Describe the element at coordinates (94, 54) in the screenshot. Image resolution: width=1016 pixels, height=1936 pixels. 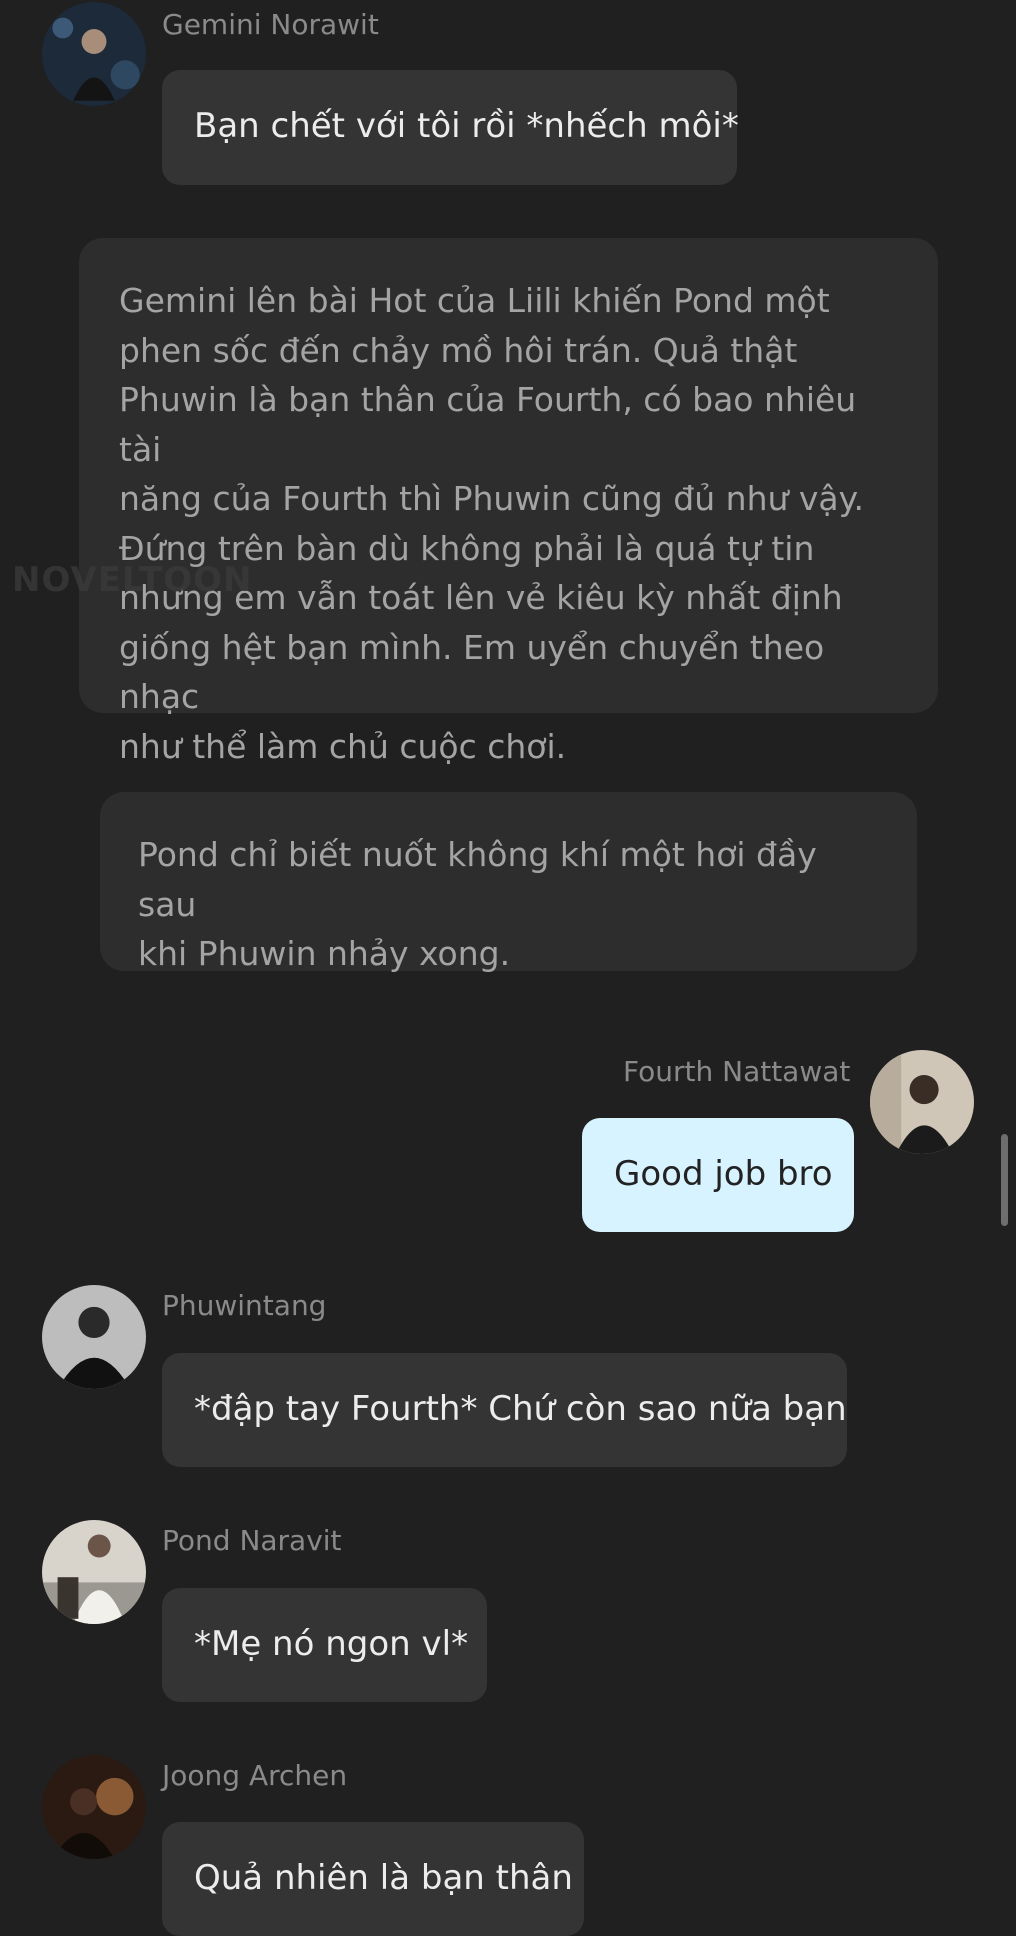
I see `gemini-avatar` at that location.